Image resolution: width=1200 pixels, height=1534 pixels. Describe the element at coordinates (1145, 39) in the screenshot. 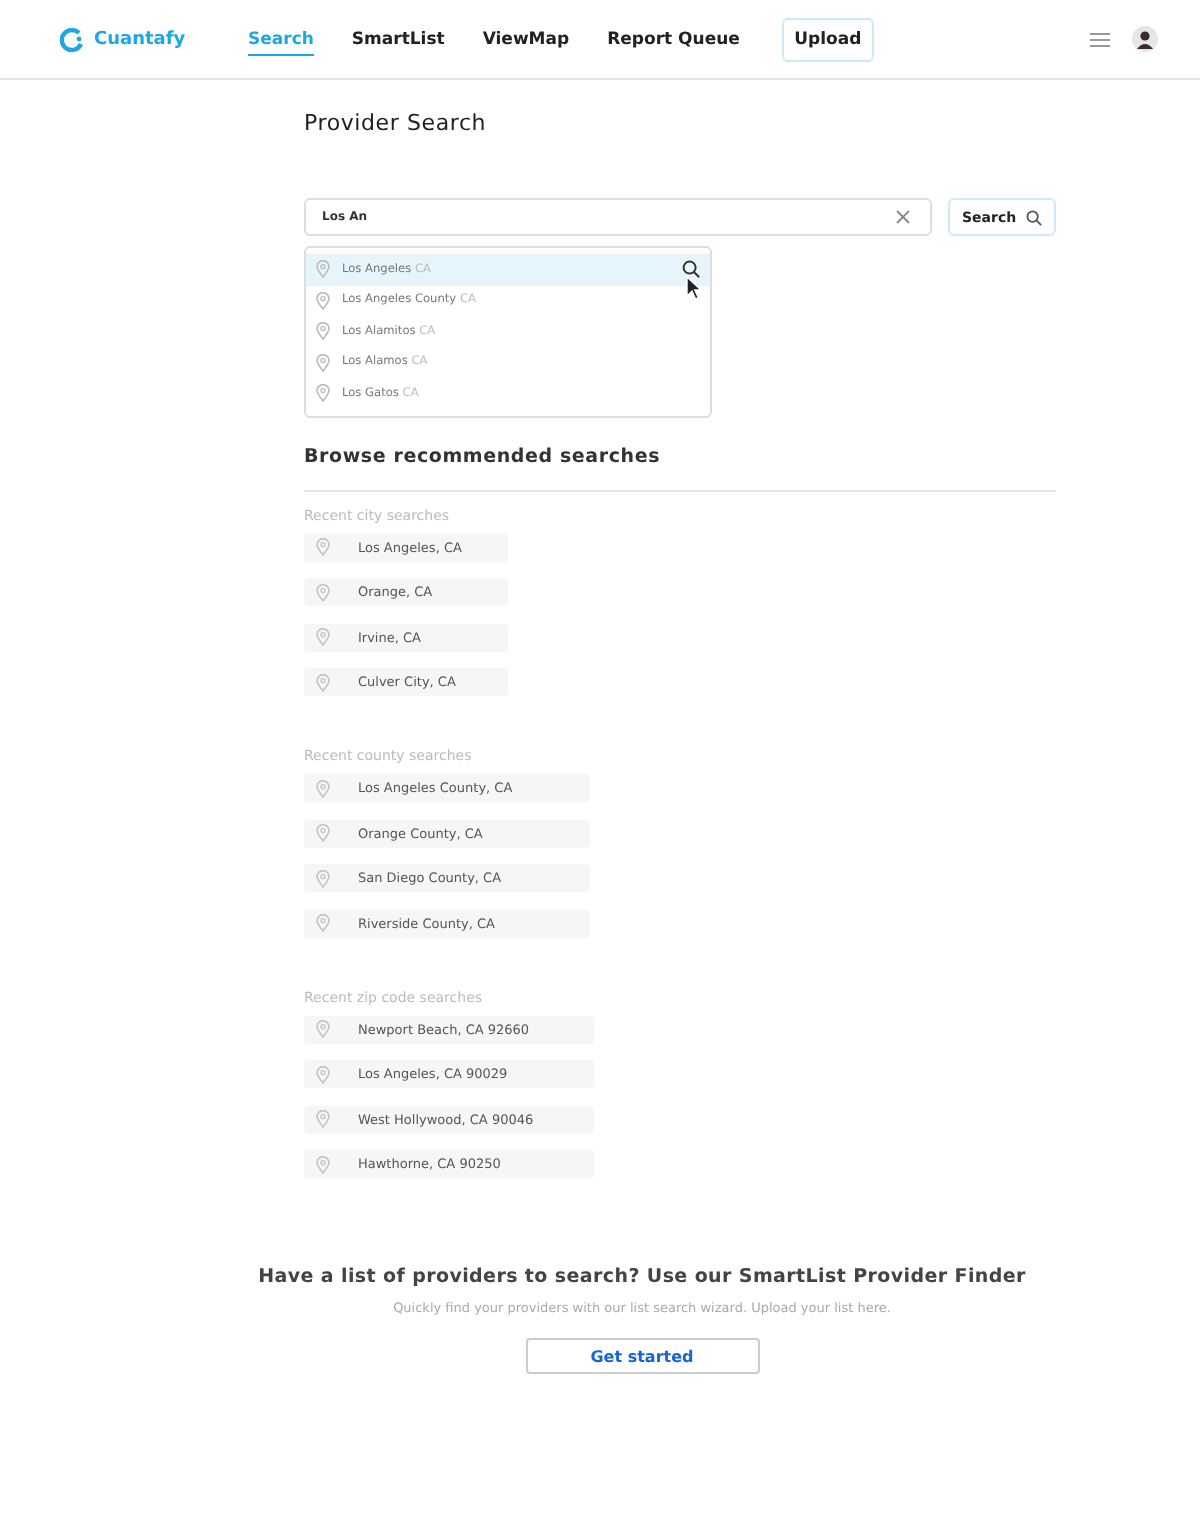

I see `avatar-icon` at that location.